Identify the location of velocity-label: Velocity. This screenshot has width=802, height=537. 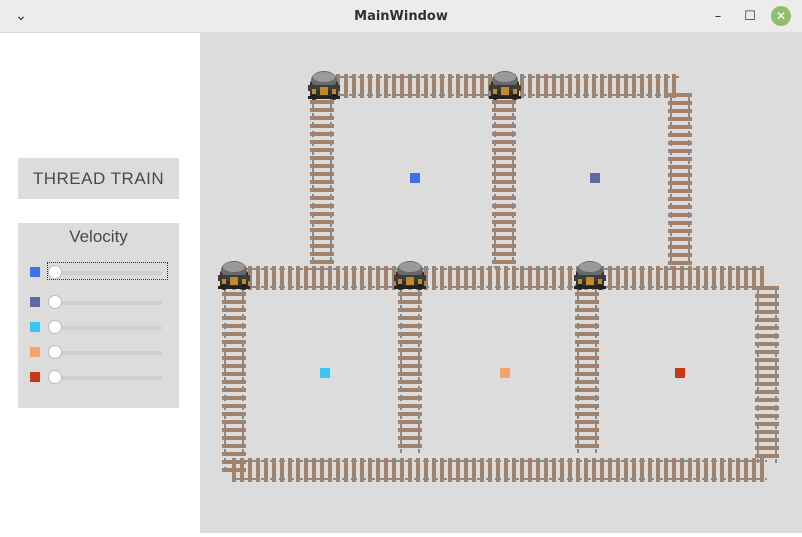
(98, 236).